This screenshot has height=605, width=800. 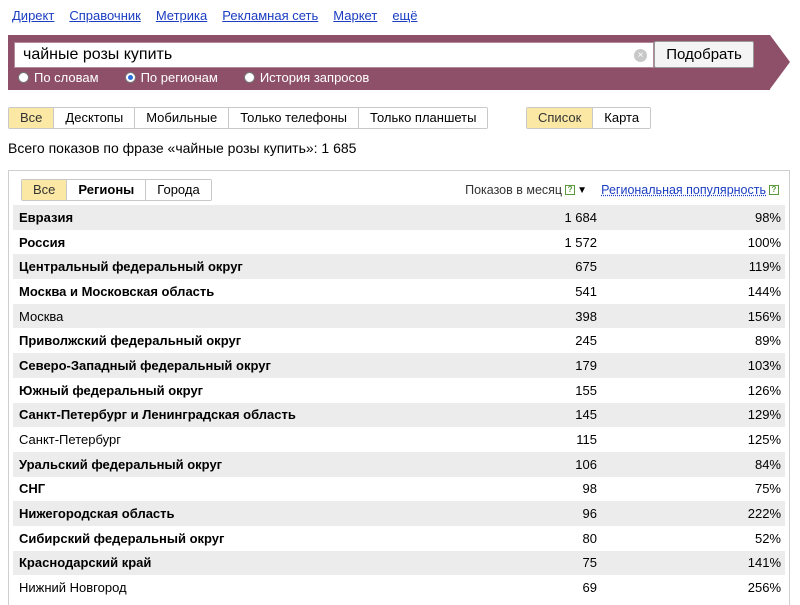 What do you see at coordinates (586, 365) in the screenshot?
I see `shows-count: 179` at bounding box center [586, 365].